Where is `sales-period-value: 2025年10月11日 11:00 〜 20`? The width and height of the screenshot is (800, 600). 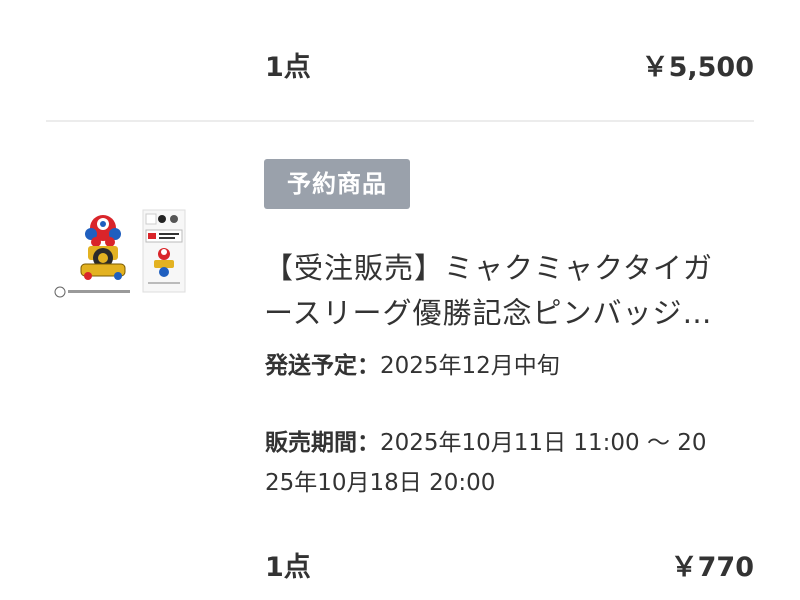 sales-period-value: 2025年10月11日 11:00 〜 20 is located at coordinates (543, 443).